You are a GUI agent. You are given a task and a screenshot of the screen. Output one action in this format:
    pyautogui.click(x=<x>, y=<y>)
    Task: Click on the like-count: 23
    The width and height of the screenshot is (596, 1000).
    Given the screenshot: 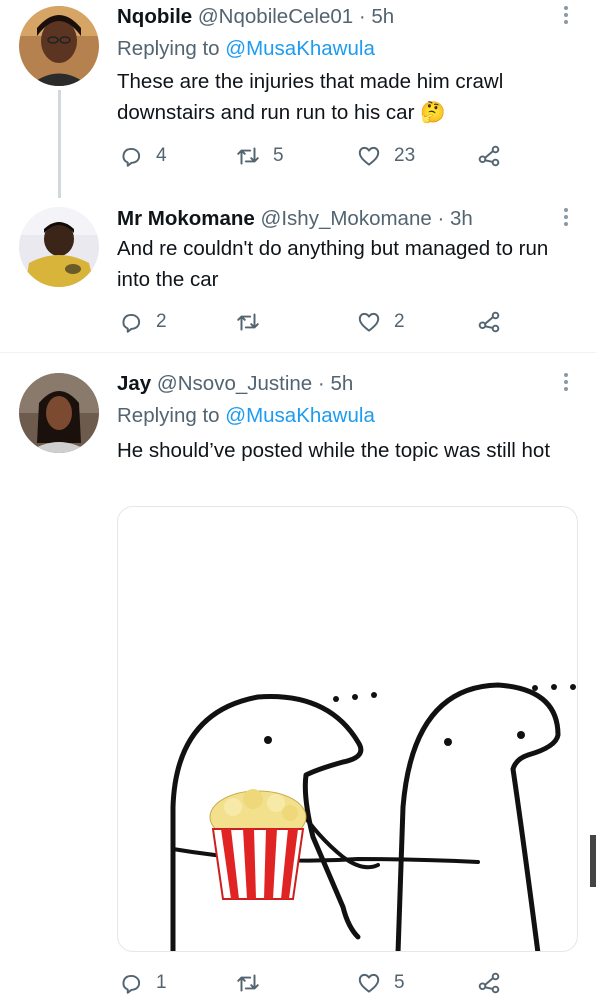 What is the action you would take?
    pyautogui.click(x=405, y=155)
    